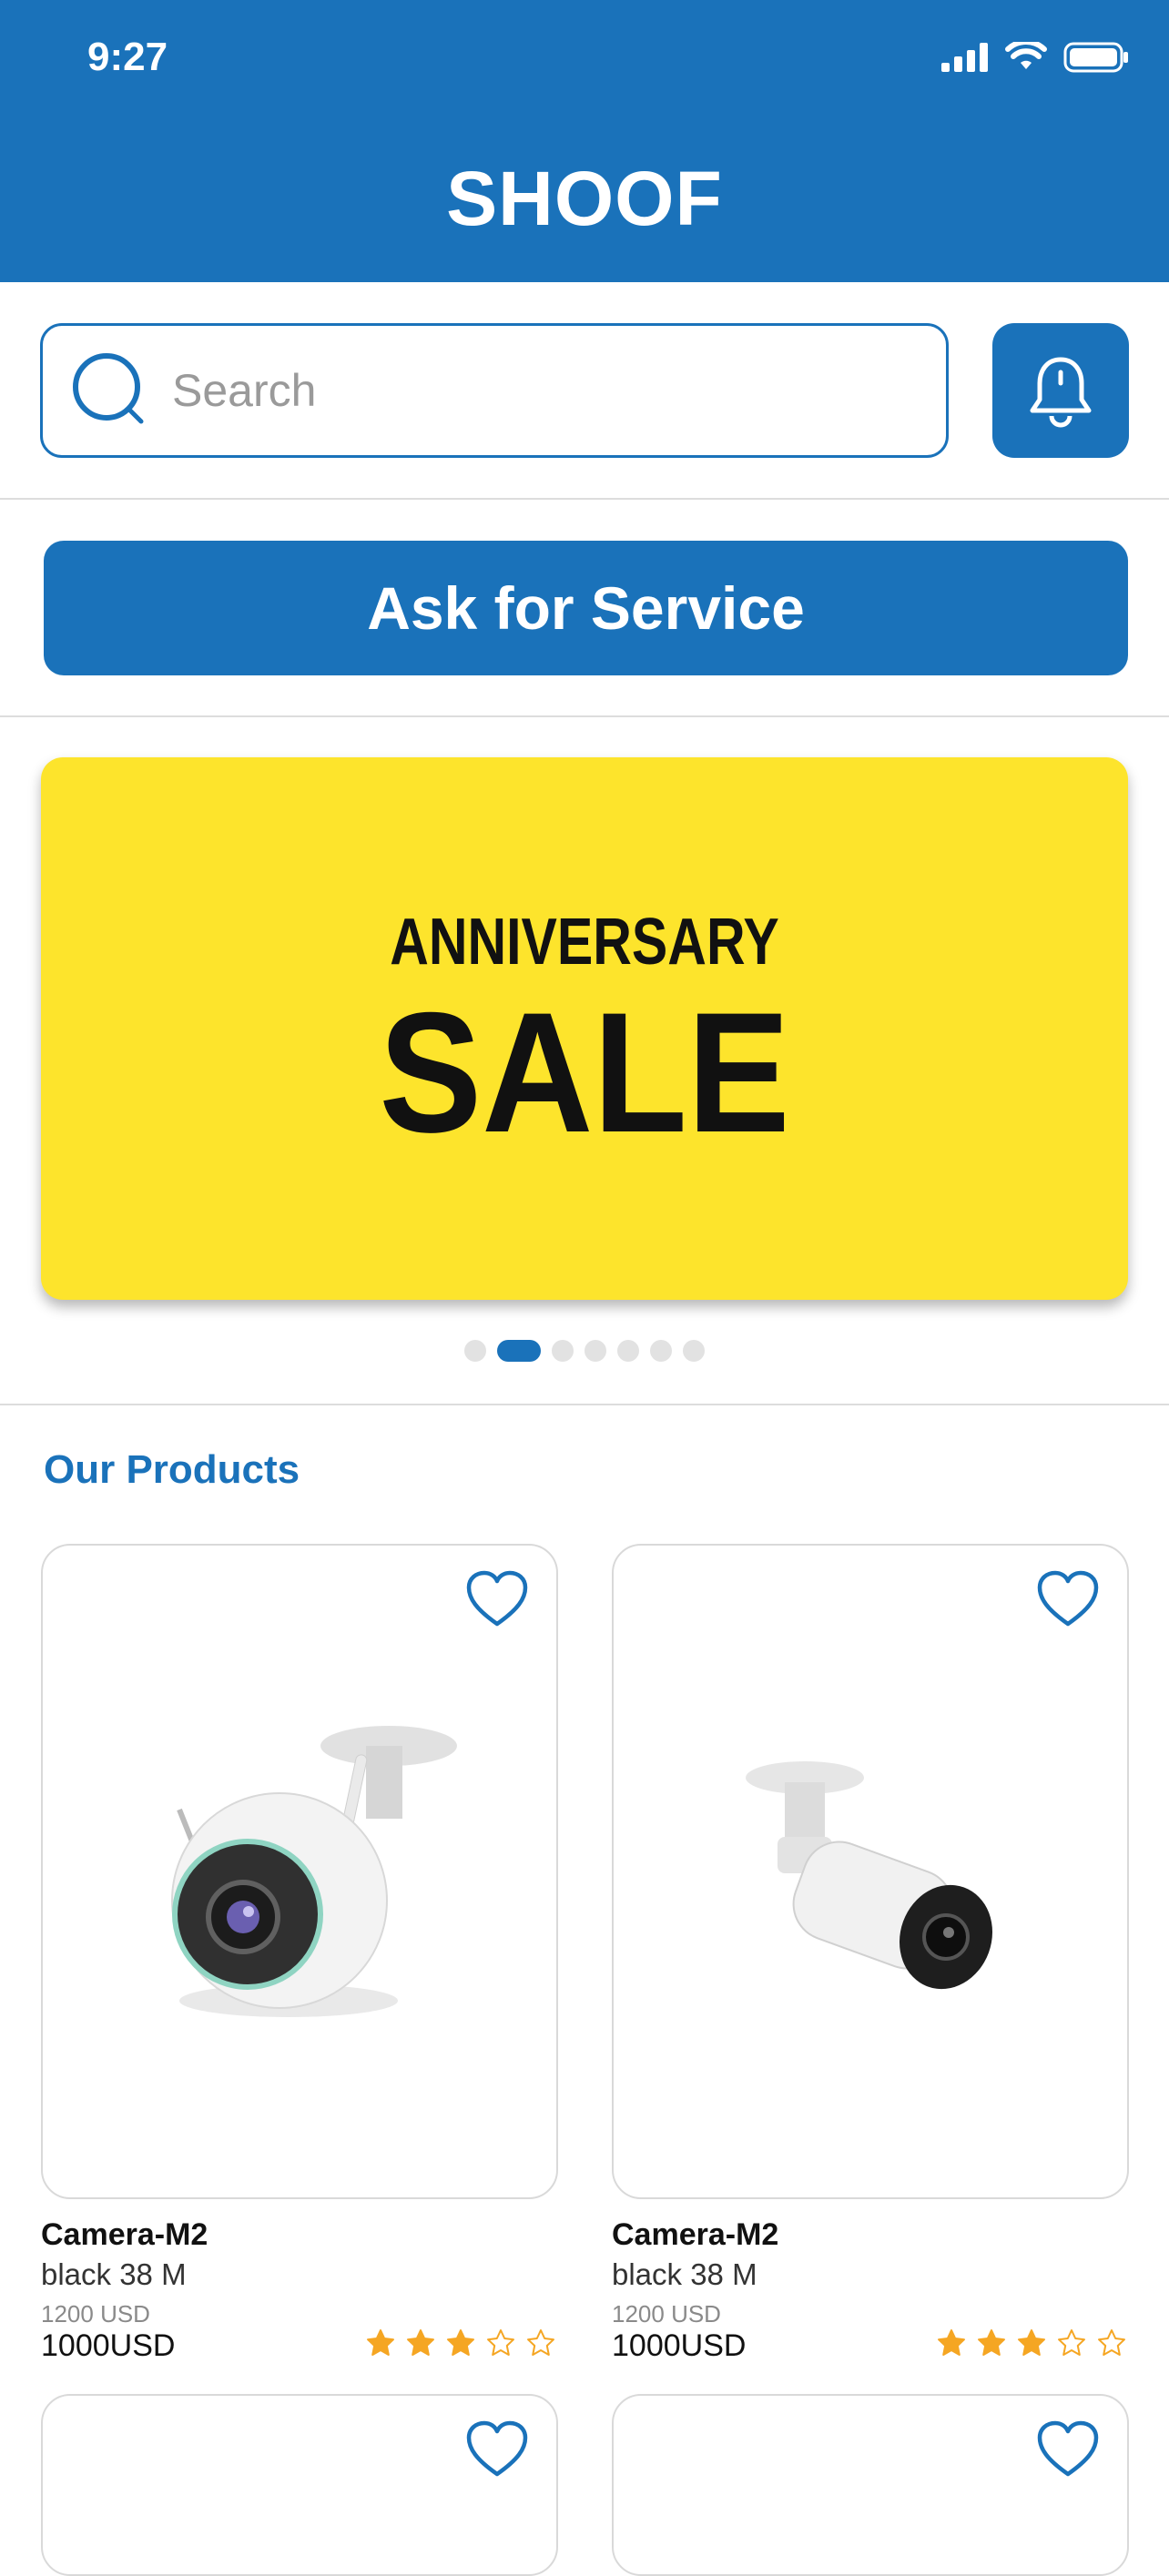 This screenshot has height=2576, width=1169. What do you see at coordinates (584, 1072) in the screenshot?
I see `banner-sale-text: SALE` at bounding box center [584, 1072].